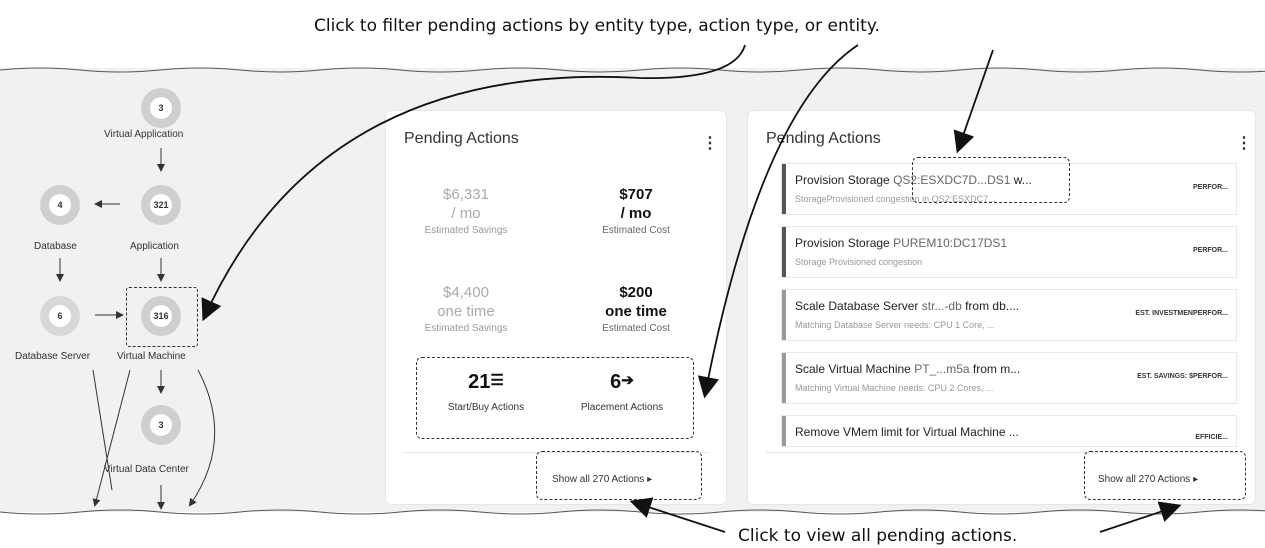  What do you see at coordinates (486, 407) in the screenshot?
I see `start-buy-label: Start/Buy Actions` at bounding box center [486, 407].